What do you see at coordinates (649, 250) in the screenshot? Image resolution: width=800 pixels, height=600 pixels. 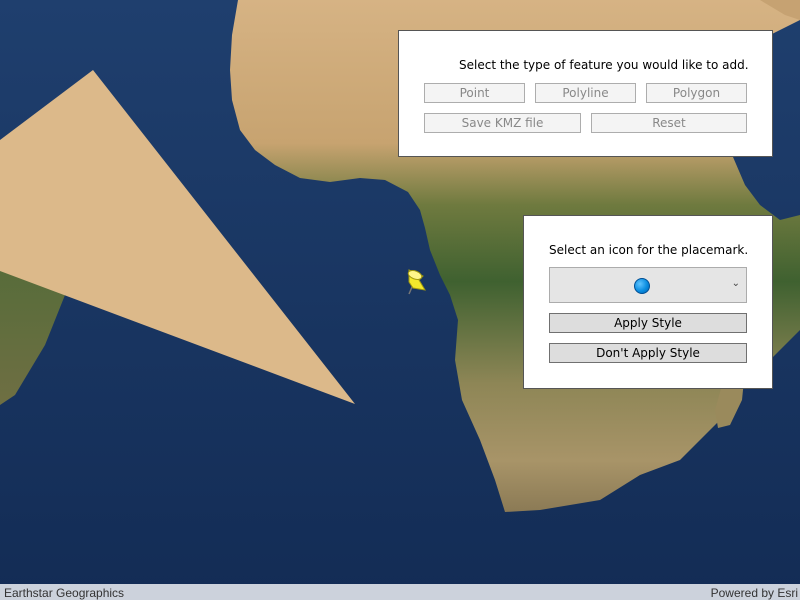 I see `icon-prompt: Select an icon for the placemark.` at bounding box center [649, 250].